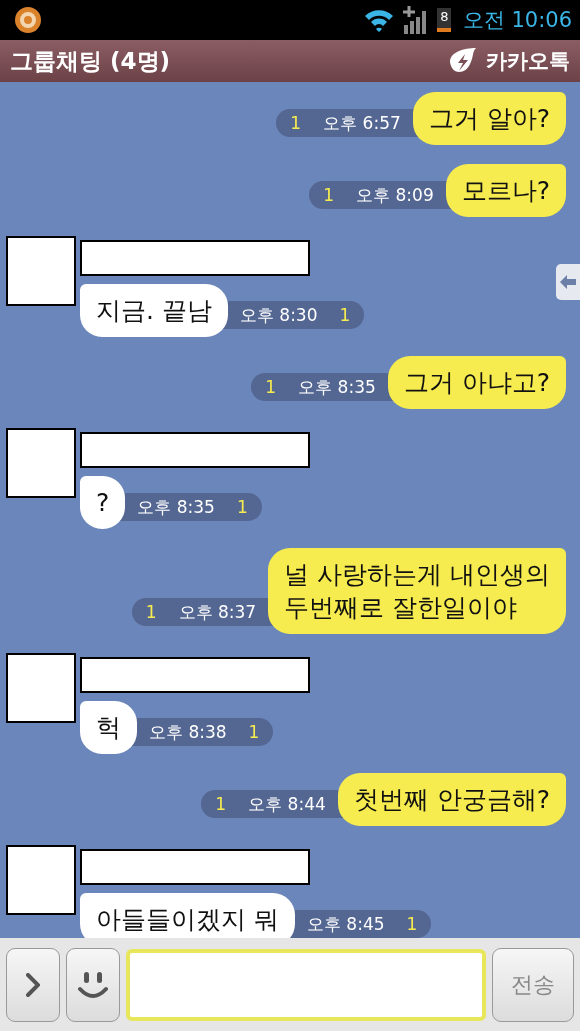 This screenshot has width=580, height=1031. I want to click on message-input-field, so click(306, 984).